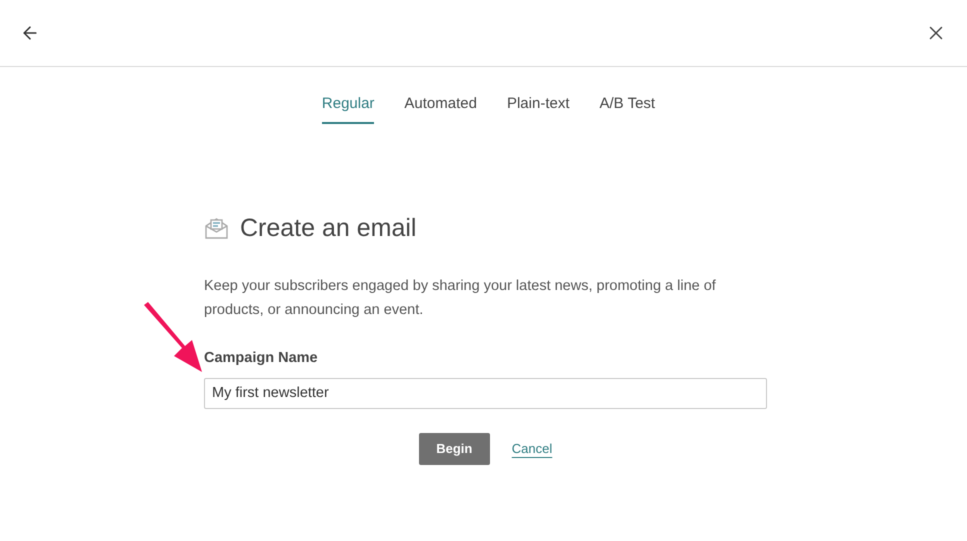  I want to click on description: Keep your subscribers engaged by sharing your latest news, promoting a line of products, or announcing an event., so click(460, 298).